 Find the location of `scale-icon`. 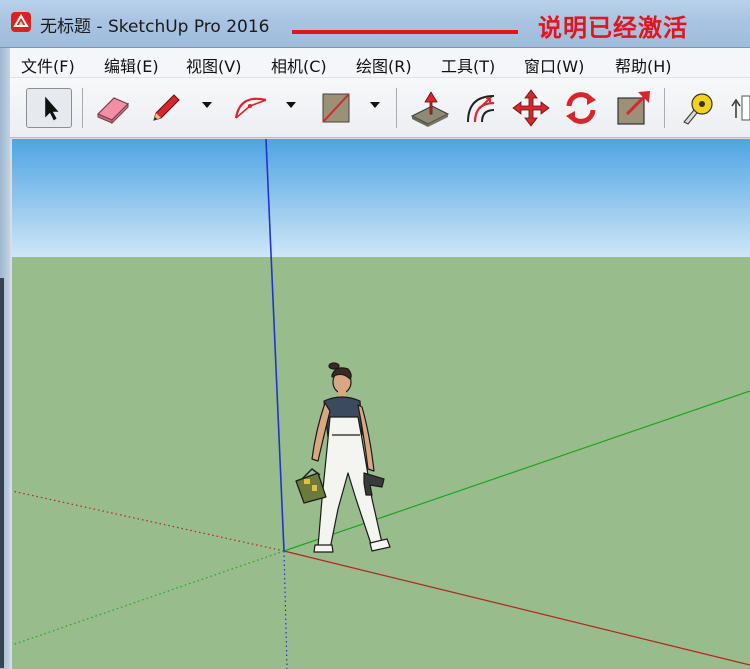

scale-icon is located at coordinates (633, 108).